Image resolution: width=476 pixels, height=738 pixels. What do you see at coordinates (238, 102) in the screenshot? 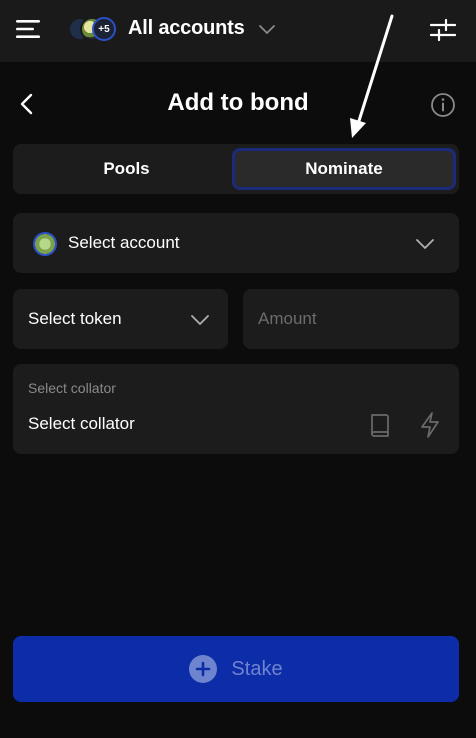
I see `page-title: Add to bond` at bounding box center [238, 102].